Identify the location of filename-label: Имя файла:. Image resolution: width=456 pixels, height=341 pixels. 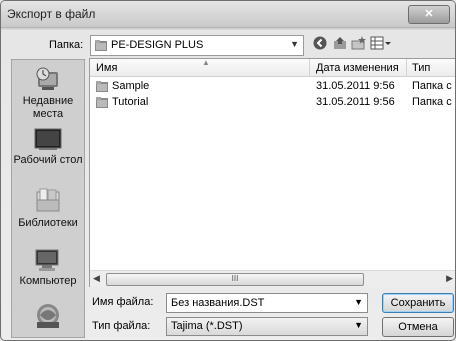
(123, 302).